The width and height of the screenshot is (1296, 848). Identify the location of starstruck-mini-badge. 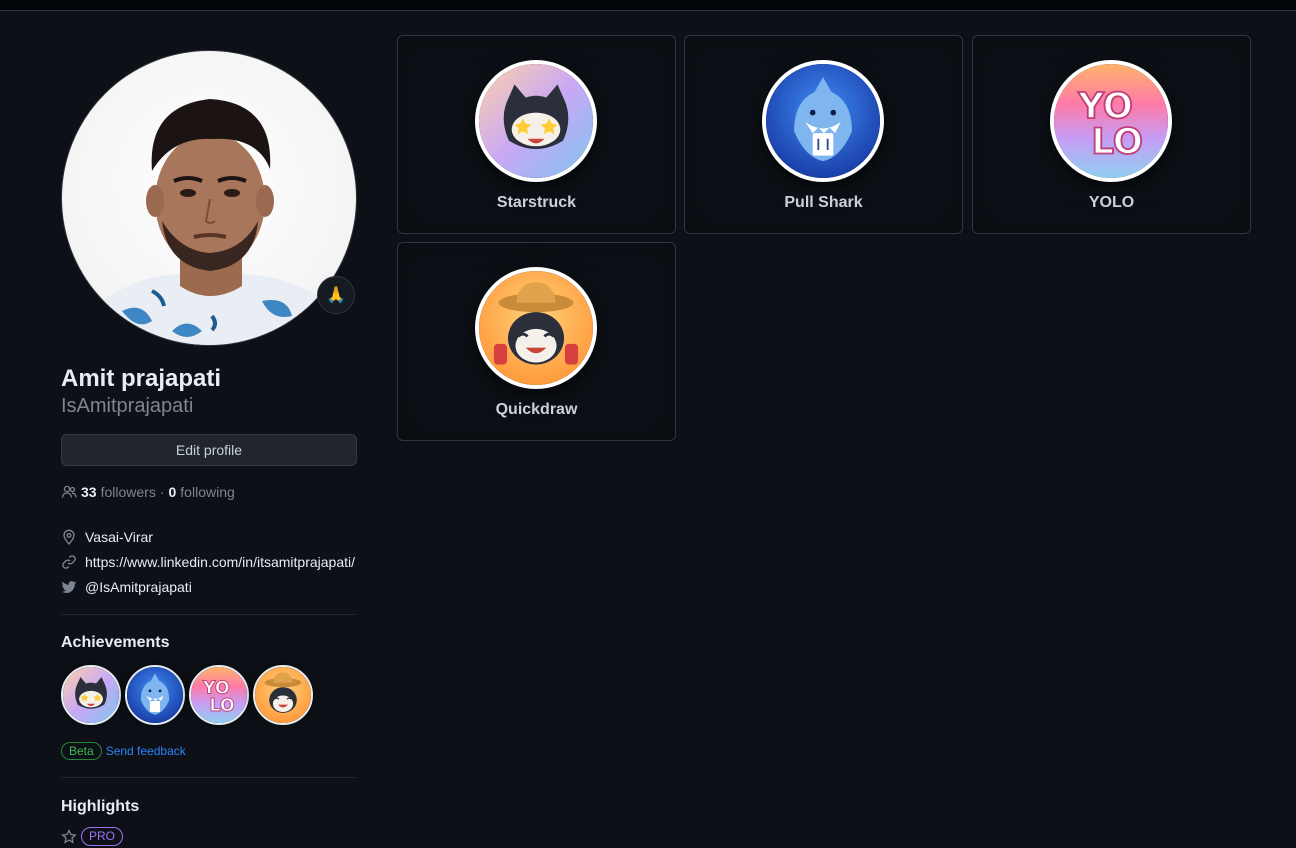
(91, 695).